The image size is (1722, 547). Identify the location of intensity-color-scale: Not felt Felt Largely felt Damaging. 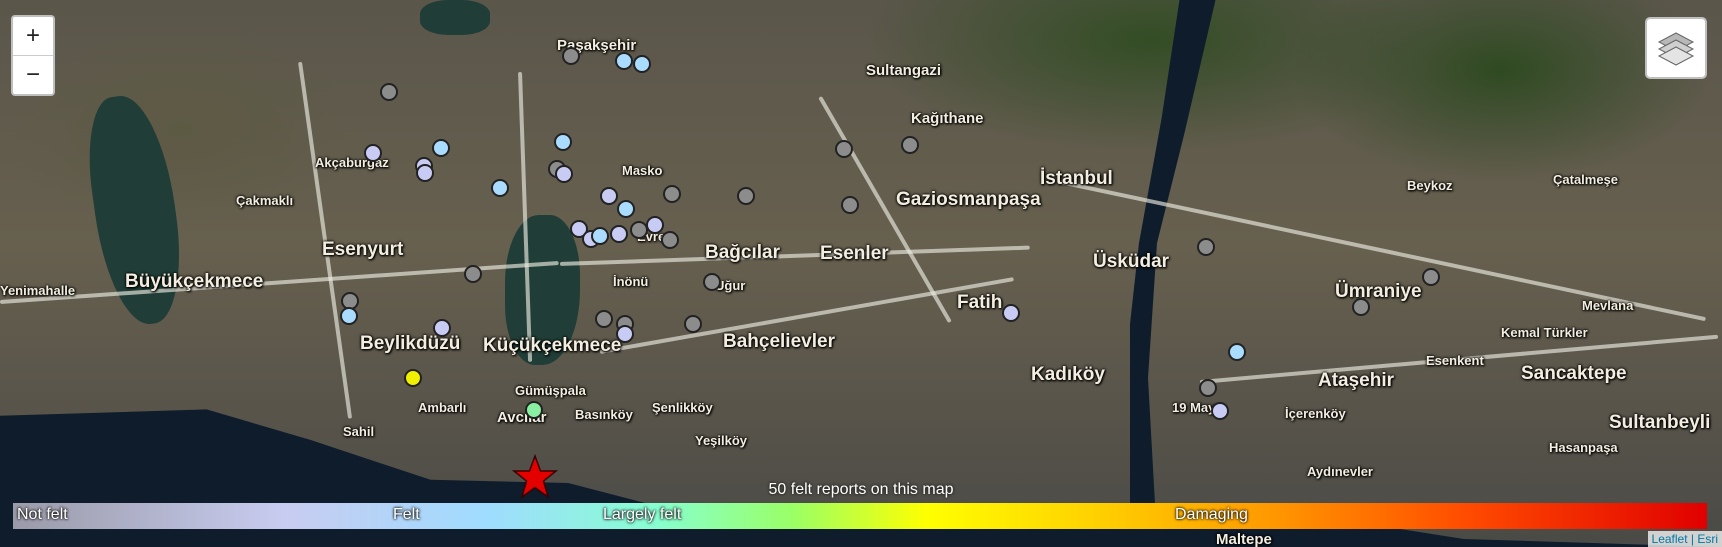
(860, 516).